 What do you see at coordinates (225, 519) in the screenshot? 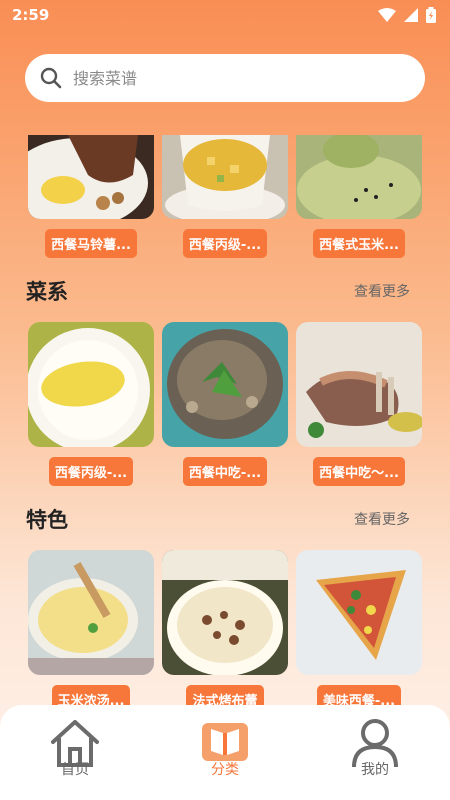
I see `section-header: 特色 查看更多` at bounding box center [225, 519].